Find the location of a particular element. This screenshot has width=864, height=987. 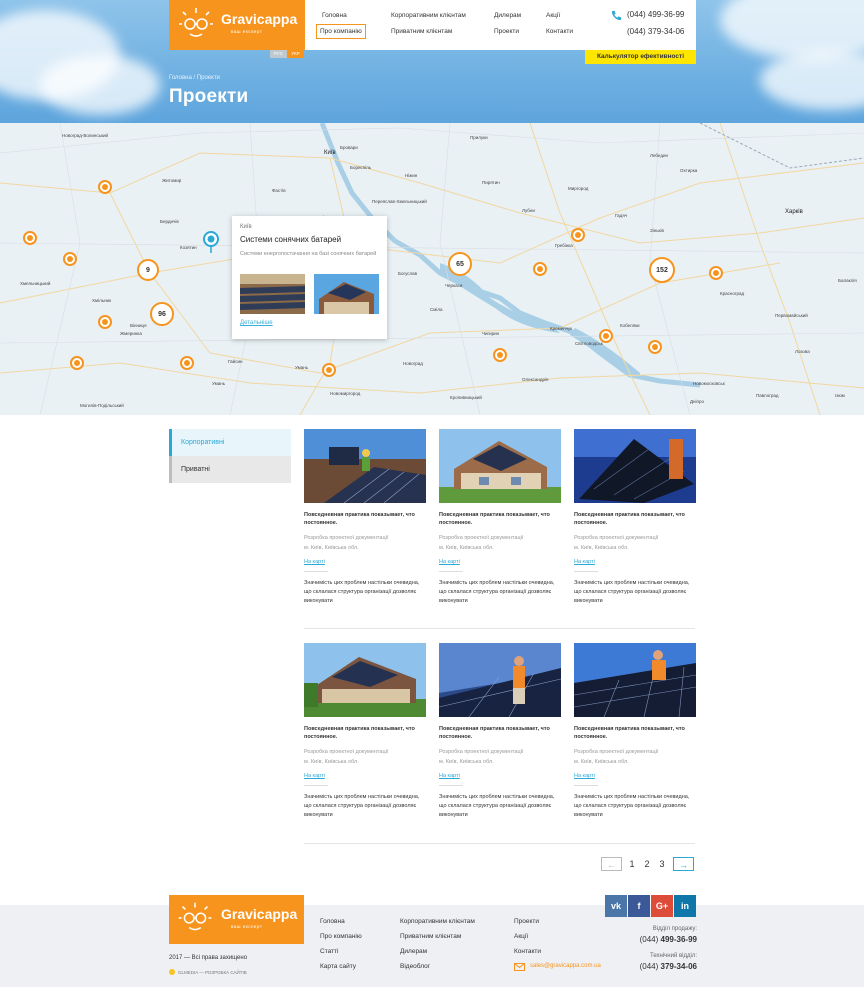

nav-promotions: Акції is located at coordinates (553, 15).